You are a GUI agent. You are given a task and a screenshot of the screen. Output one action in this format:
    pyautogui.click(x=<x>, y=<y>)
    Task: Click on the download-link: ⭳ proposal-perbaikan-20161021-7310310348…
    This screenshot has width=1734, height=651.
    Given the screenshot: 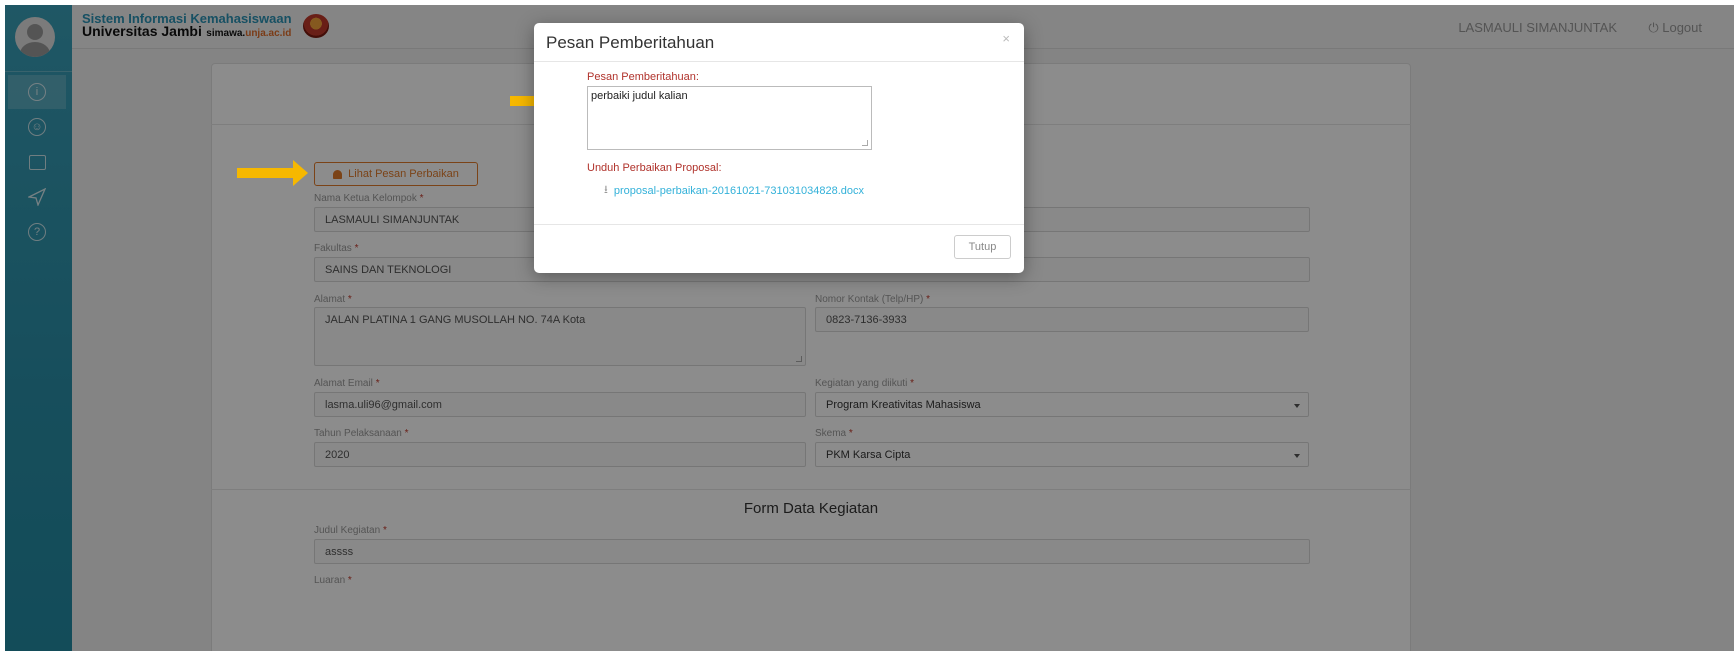 What is the action you would take?
    pyautogui.click(x=734, y=190)
    